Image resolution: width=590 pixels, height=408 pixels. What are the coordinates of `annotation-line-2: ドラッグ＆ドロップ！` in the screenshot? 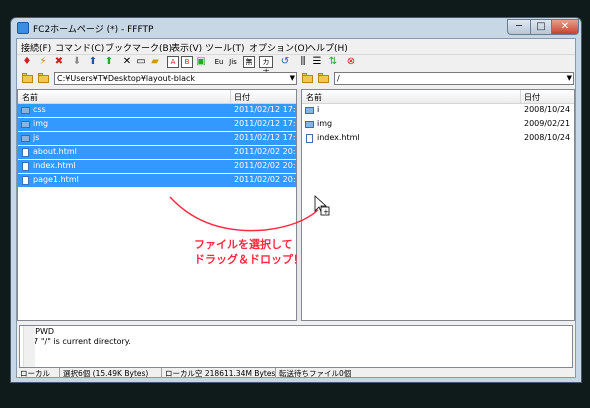 It's located at (249, 259).